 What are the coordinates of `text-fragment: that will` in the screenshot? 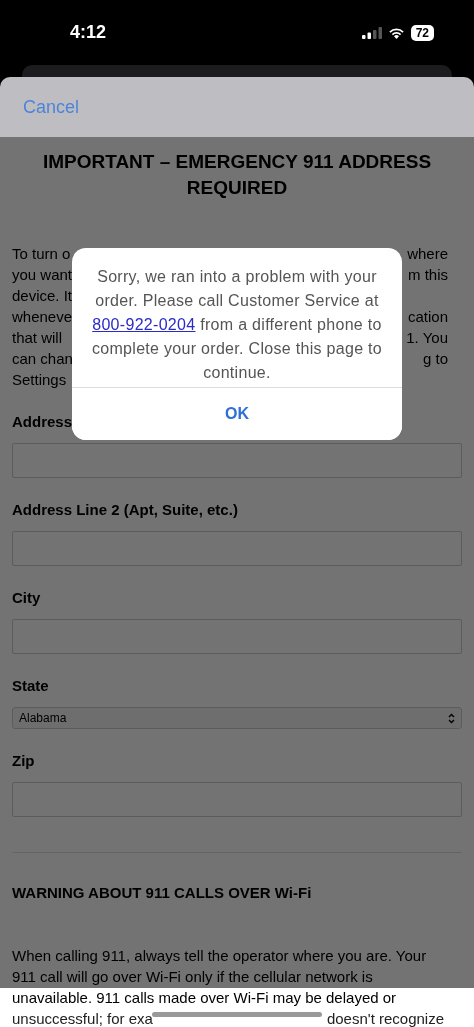 It's located at (37, 338).